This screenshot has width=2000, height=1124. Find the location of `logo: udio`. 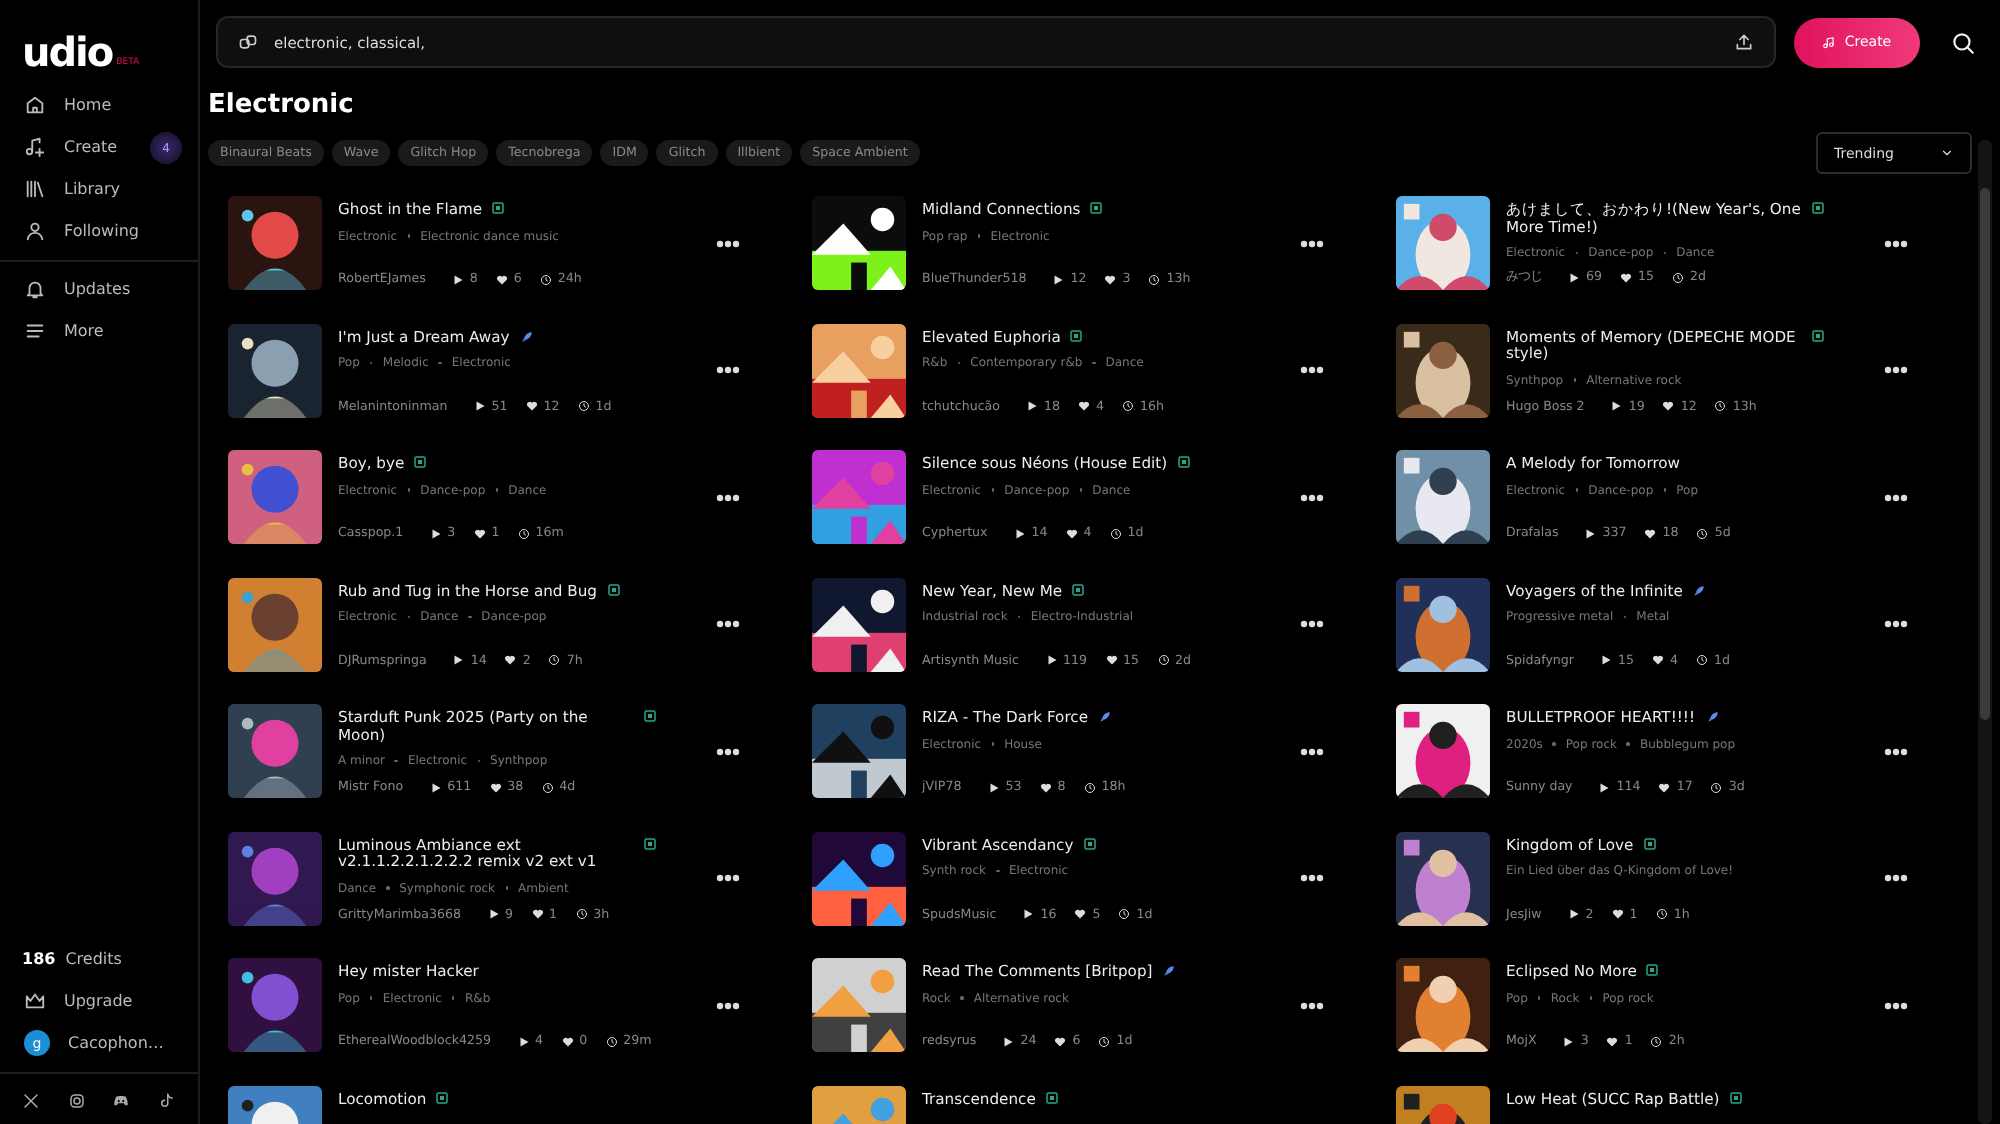

logo: udio is located at coordinates (67, 52).